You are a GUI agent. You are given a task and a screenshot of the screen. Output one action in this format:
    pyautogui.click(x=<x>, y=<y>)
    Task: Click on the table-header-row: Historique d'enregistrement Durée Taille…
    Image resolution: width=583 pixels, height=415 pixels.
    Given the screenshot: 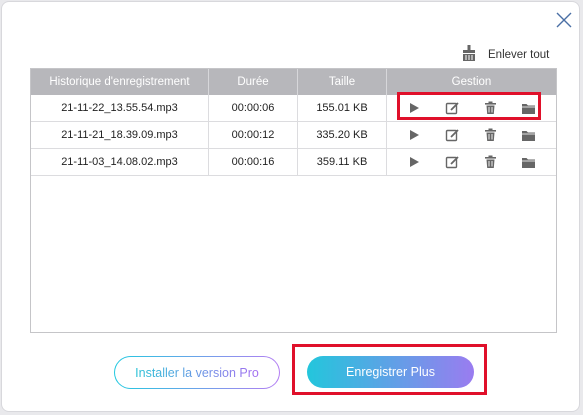 What is the action you would take?
    pyautogui.click(x=293, y=82)
    